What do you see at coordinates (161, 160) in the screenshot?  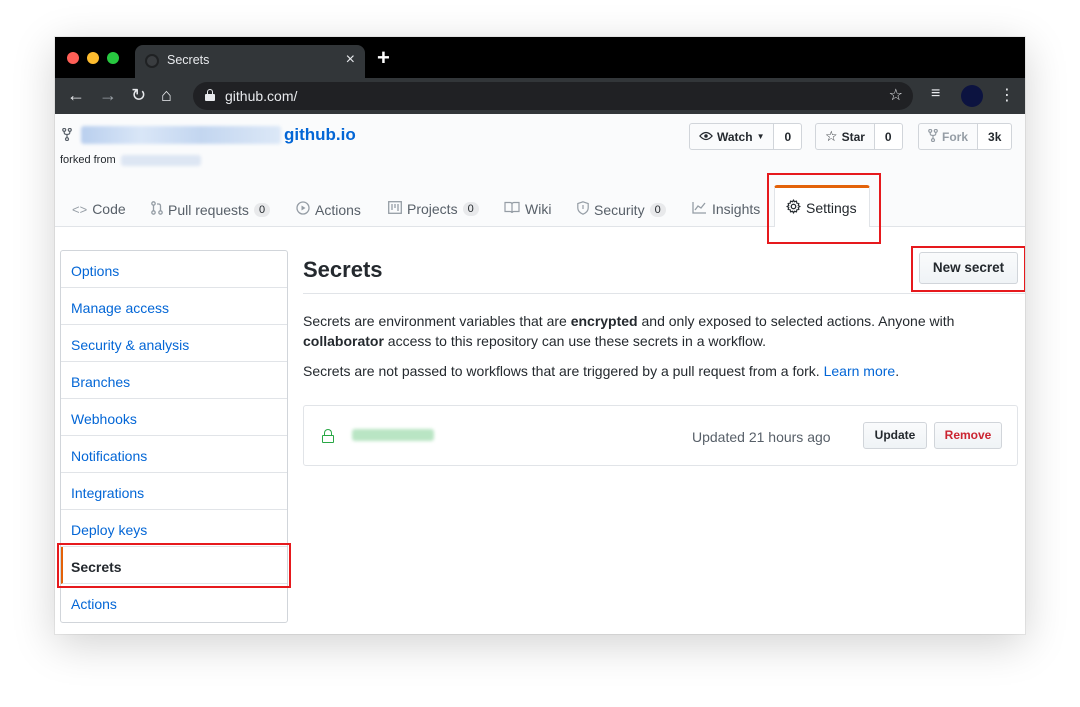 I see `forked-from-link-blurred` at bounding box center [161, 160].